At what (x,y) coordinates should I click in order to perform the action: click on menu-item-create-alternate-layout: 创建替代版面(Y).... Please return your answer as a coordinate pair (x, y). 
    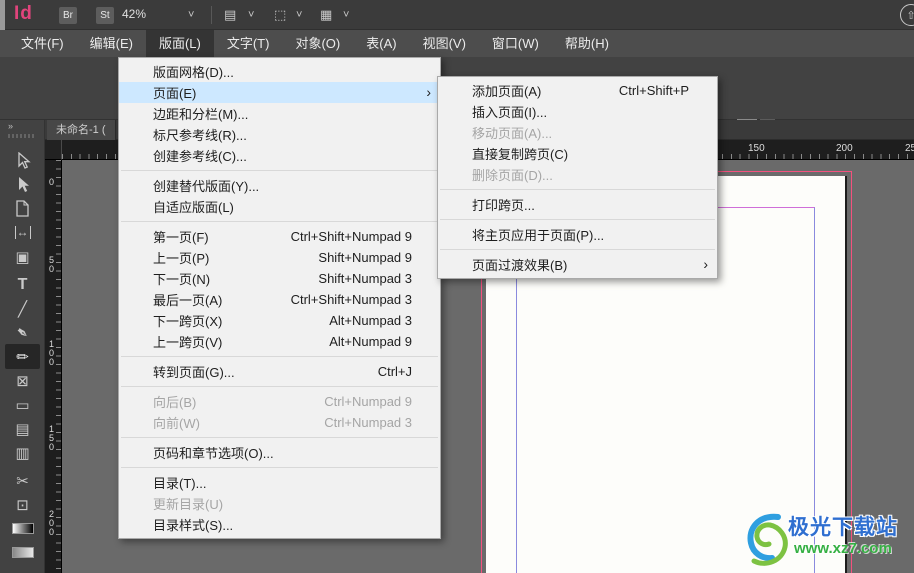
    Looking at the image, I should click on (279, 185).